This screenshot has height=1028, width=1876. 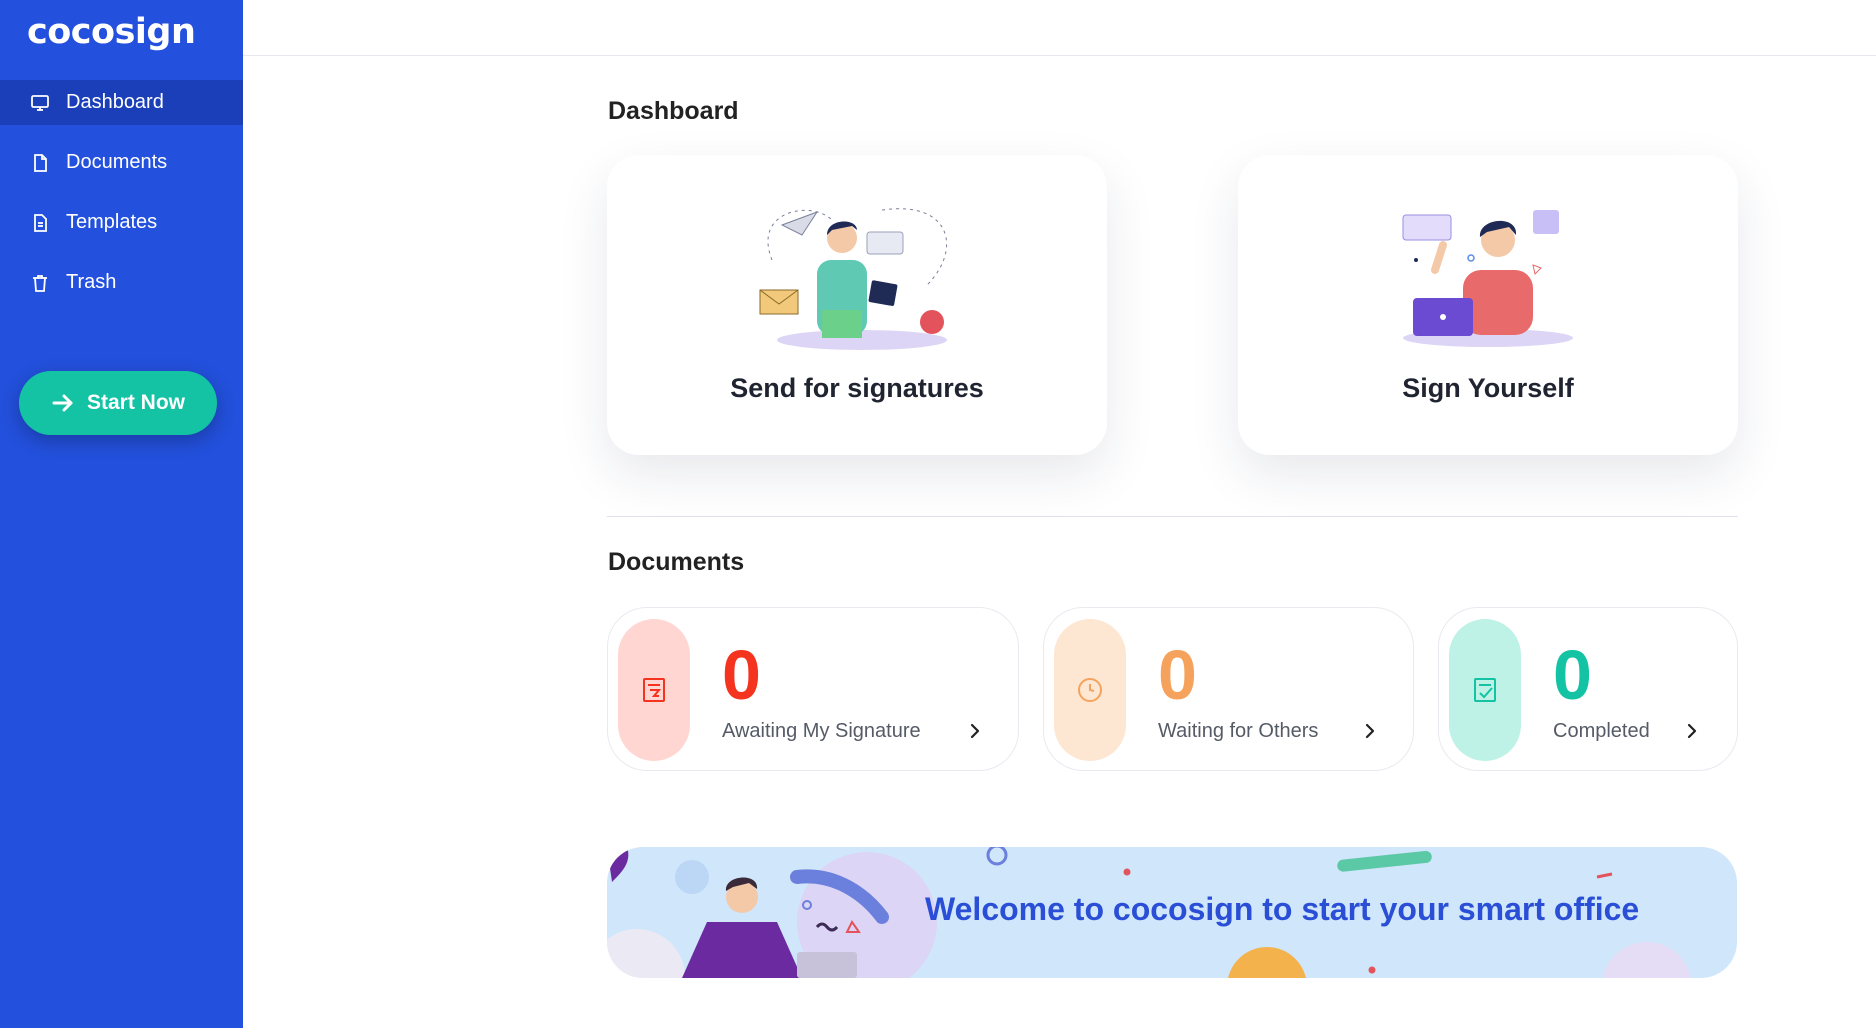 I want to click on clock-icon, so click(x=1090, y=690).